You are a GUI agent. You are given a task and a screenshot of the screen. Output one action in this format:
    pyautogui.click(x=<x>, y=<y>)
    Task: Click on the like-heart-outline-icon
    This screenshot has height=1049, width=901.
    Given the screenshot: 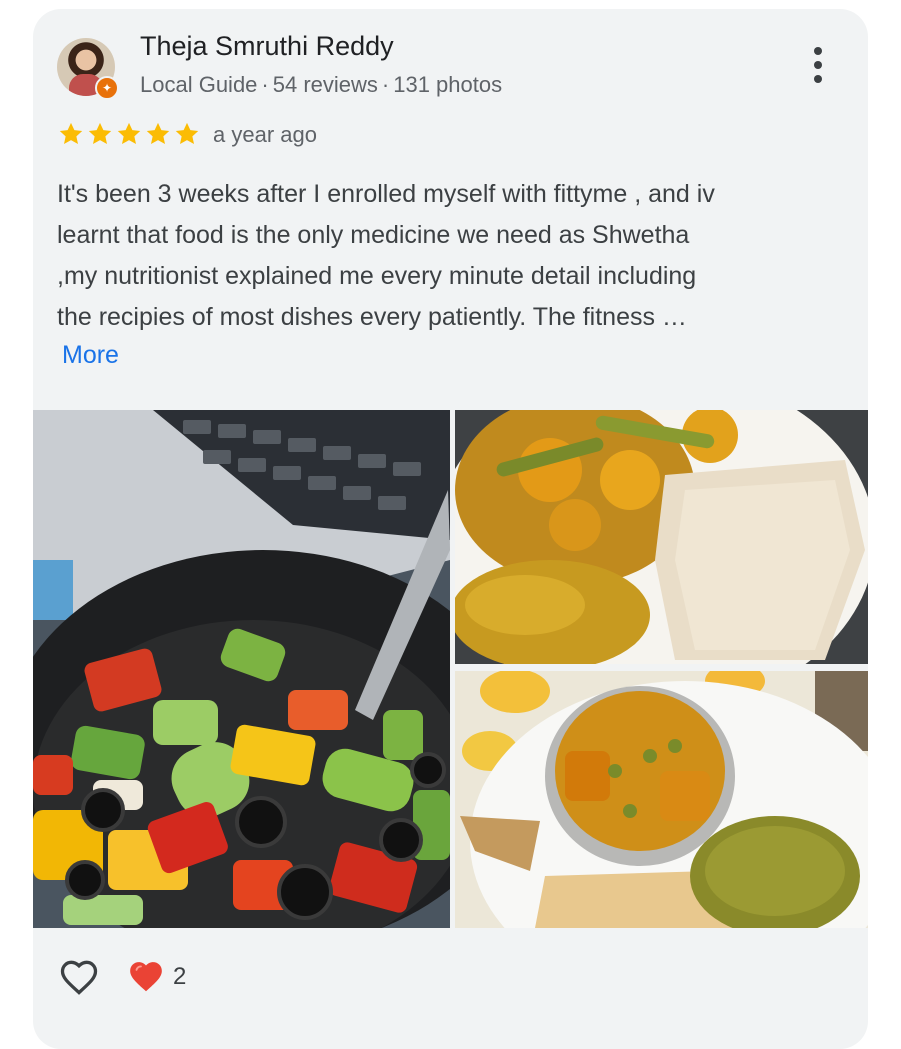 What is the action you would take?
    pyautogui.click(x=79, y=977)
    